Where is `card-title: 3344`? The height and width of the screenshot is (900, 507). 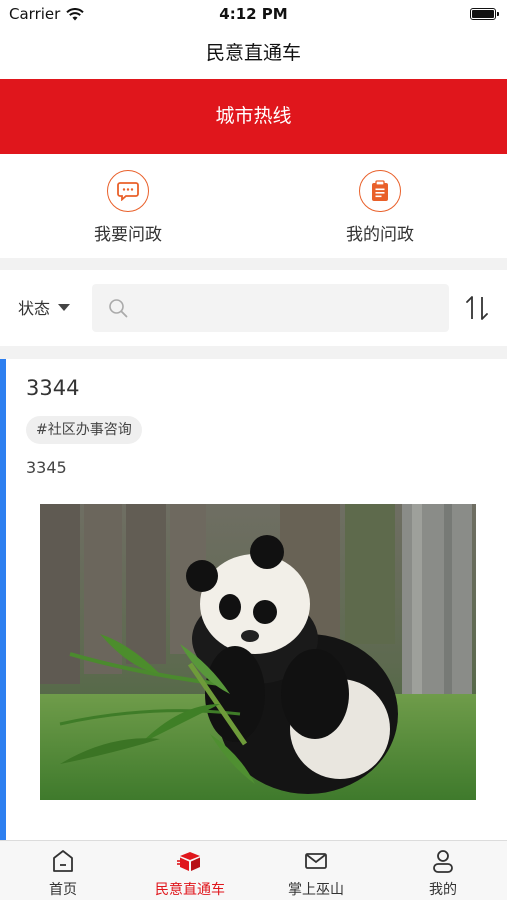
card-title: 3344 is located at coordinates (53, 388).